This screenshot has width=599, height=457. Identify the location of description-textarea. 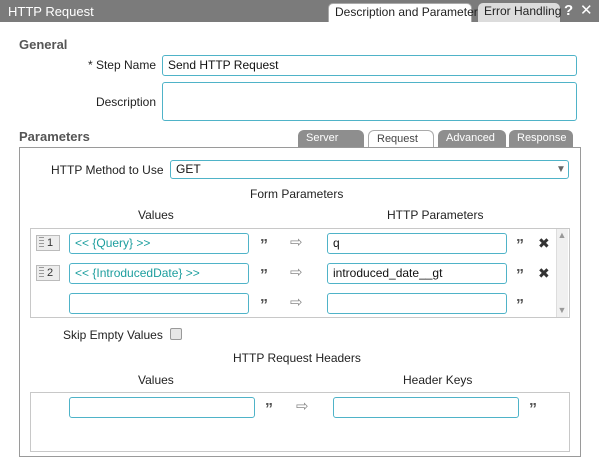
(369, 101).